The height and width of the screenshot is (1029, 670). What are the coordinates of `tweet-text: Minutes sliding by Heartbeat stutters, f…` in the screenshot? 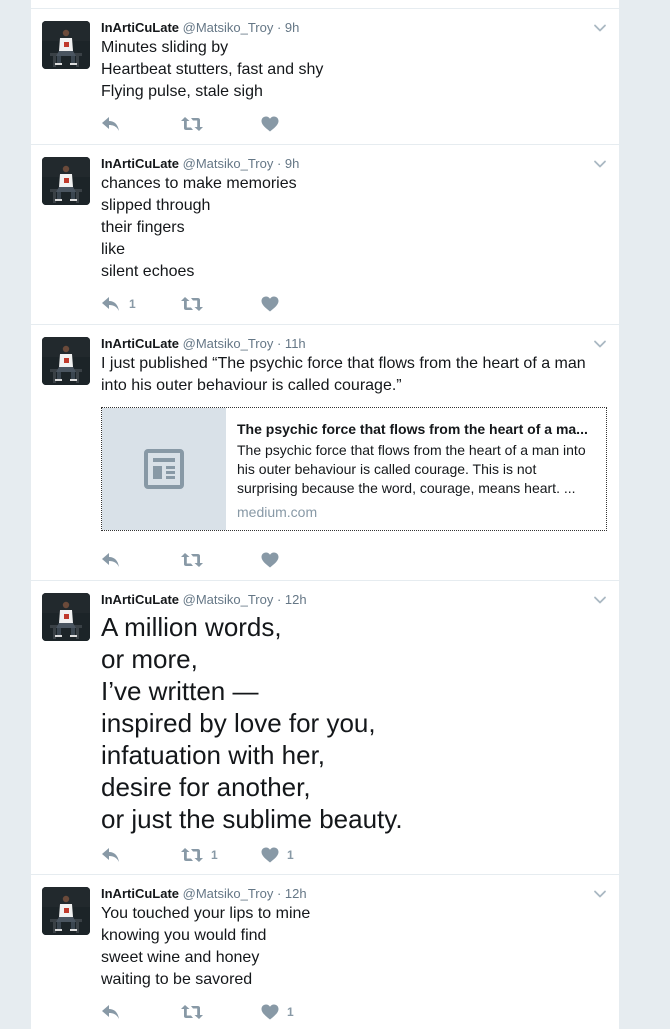 It's located at (354, 70).